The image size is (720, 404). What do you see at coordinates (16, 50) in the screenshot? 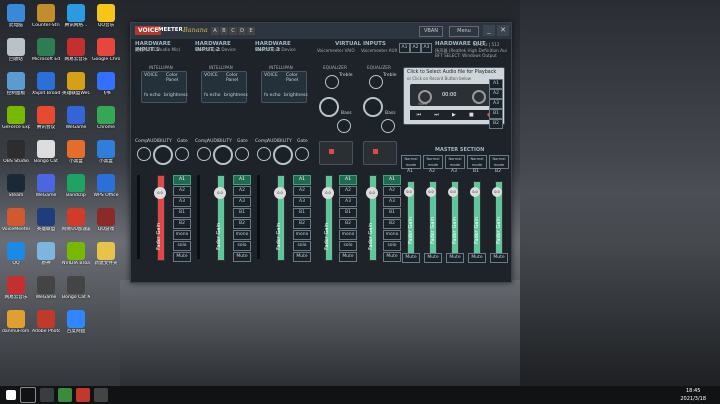
I see `desktop-icon: 回收站` at bounding box center [16, 50].